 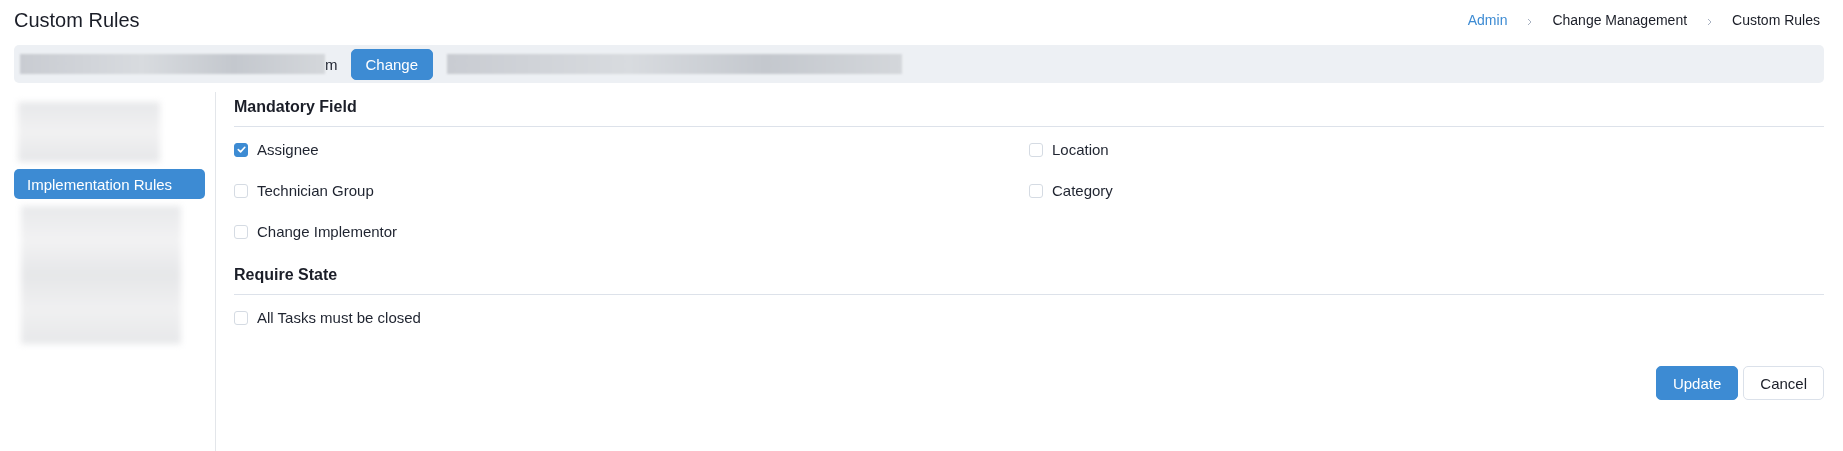 What do you see at coordinates (1082, 190) in the screenshot?
I see `checkbox-label: Category` at bounding box center [1082, 190].